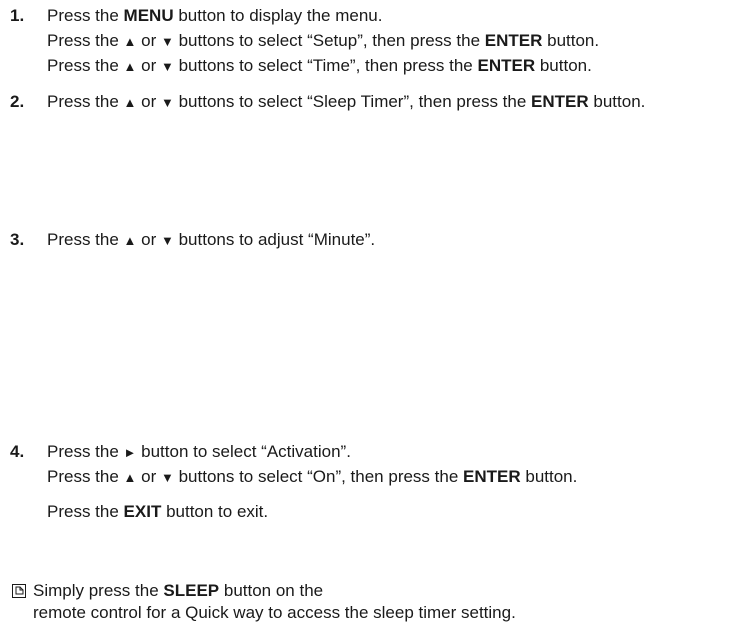 Image resolution: width=742 pixels, height=631 pixels. Describe the element at coordinates (17, 239) in the screenshot. I see `step-number: 3.` at that location.